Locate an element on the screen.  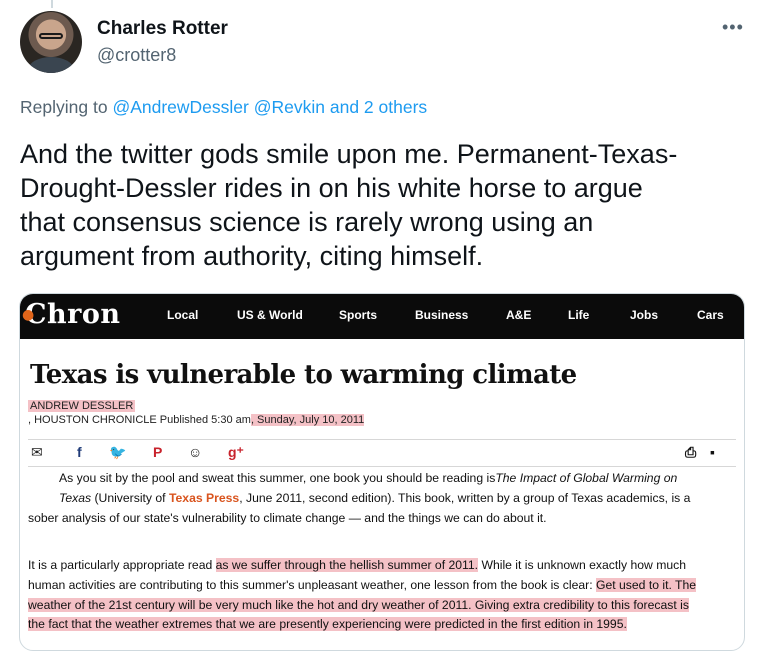
publish-date: , Sunday, July 10, 2011 is located at coordinates (307, 420).